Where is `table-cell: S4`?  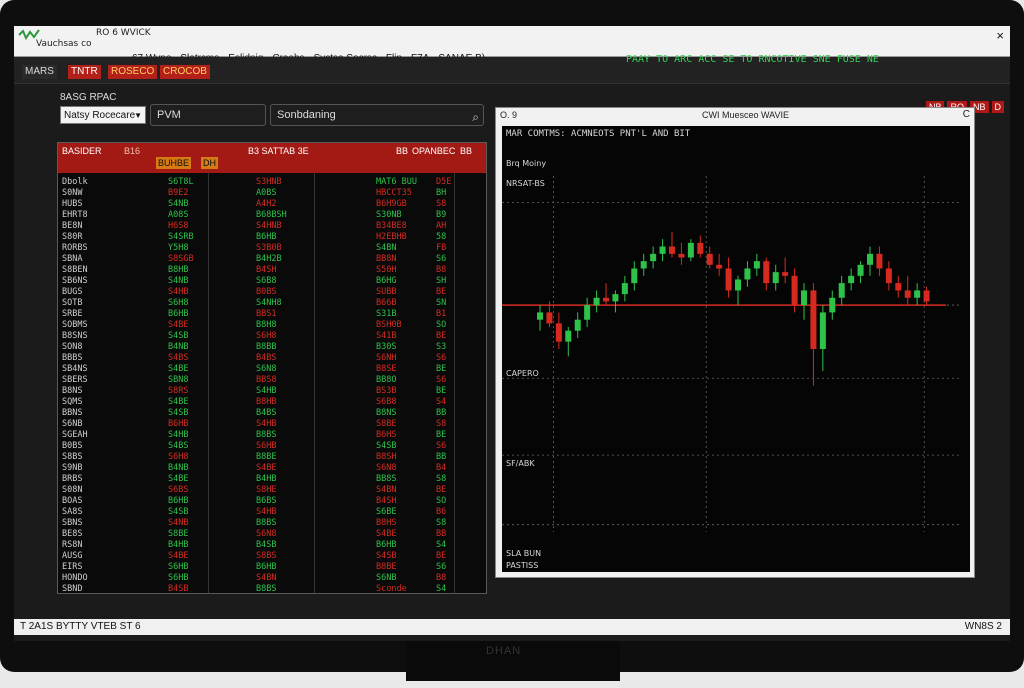
table-cell: S4 is located at coordinates (441, 545).